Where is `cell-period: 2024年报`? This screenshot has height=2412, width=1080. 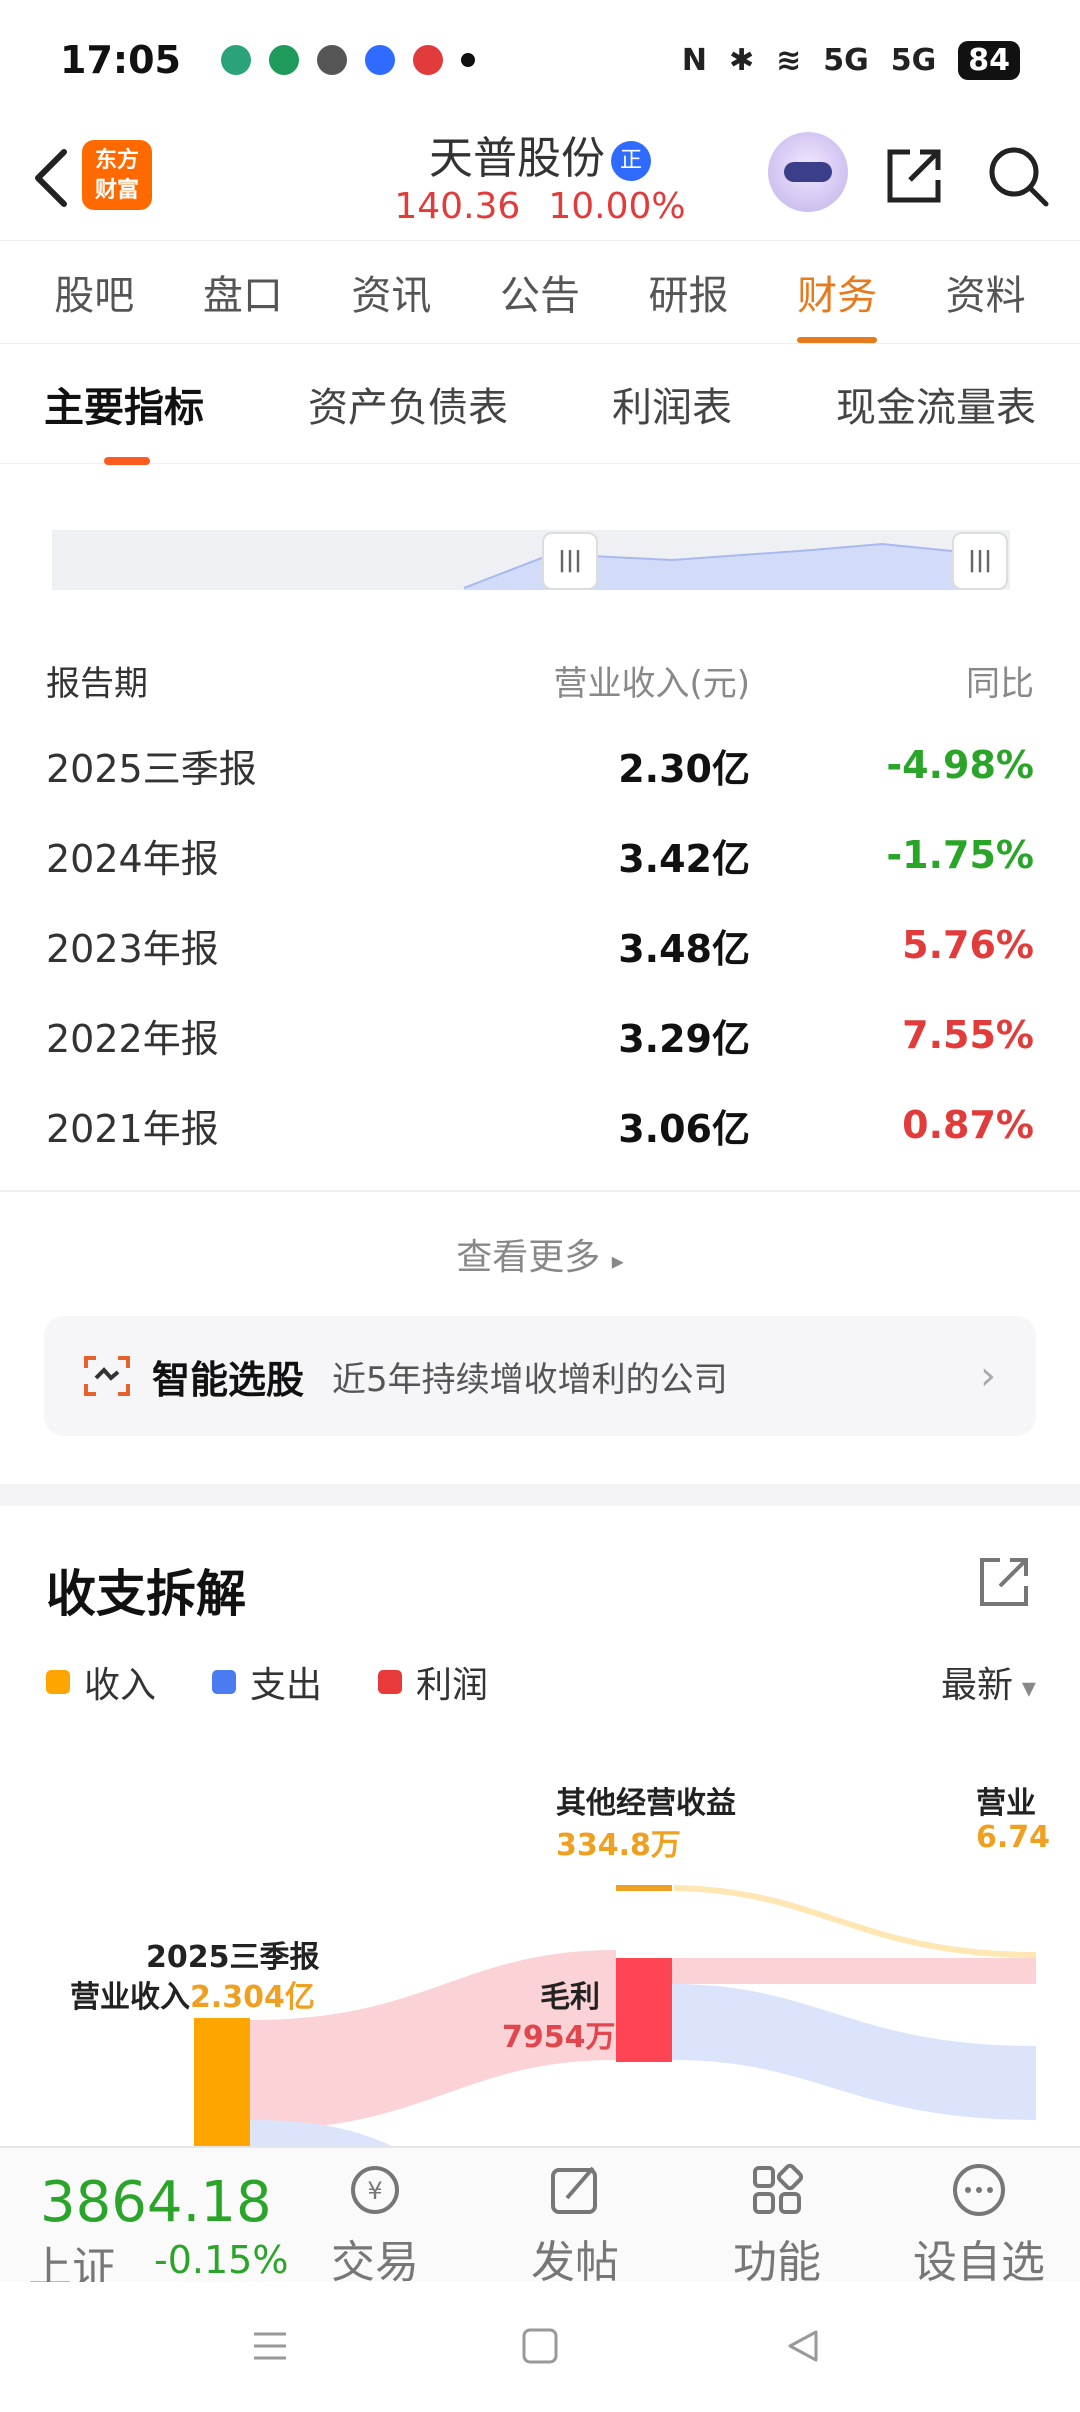
cell-period: 2024年报 is located at coordinates (132, 858).